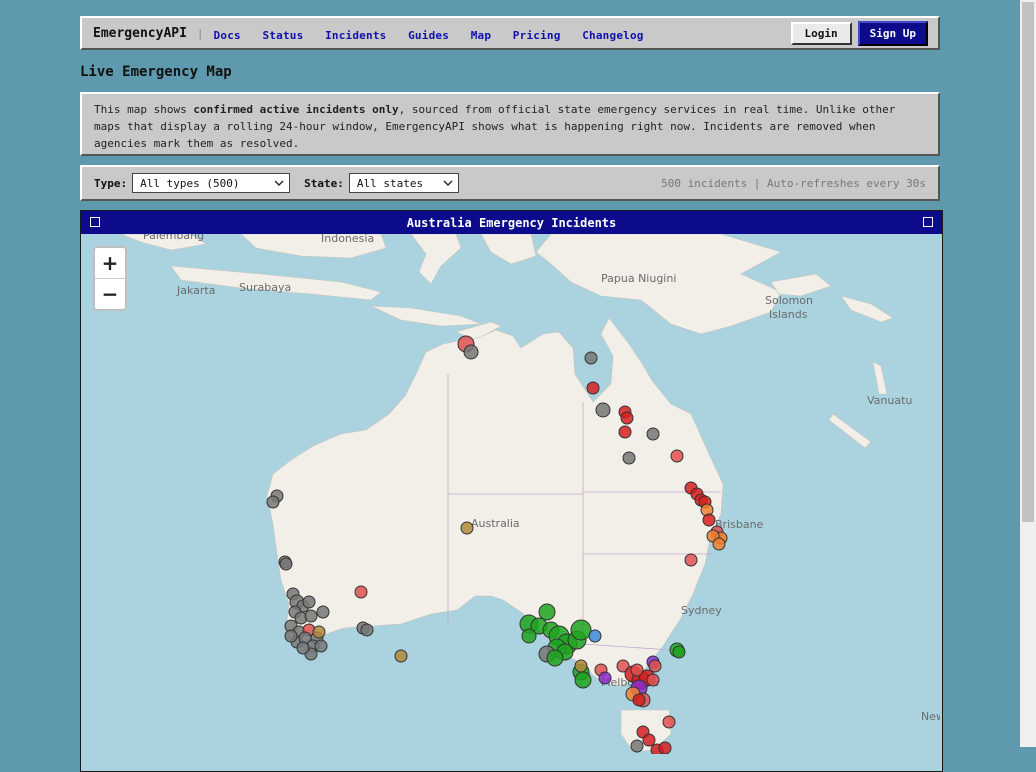 The height and width of the screenshot is (772, 1036). What do you see at coordinates (889, 400) in the screenshot?
I see `map-label-vanuatu: Vanuatu` at bounding box center [889, 400].